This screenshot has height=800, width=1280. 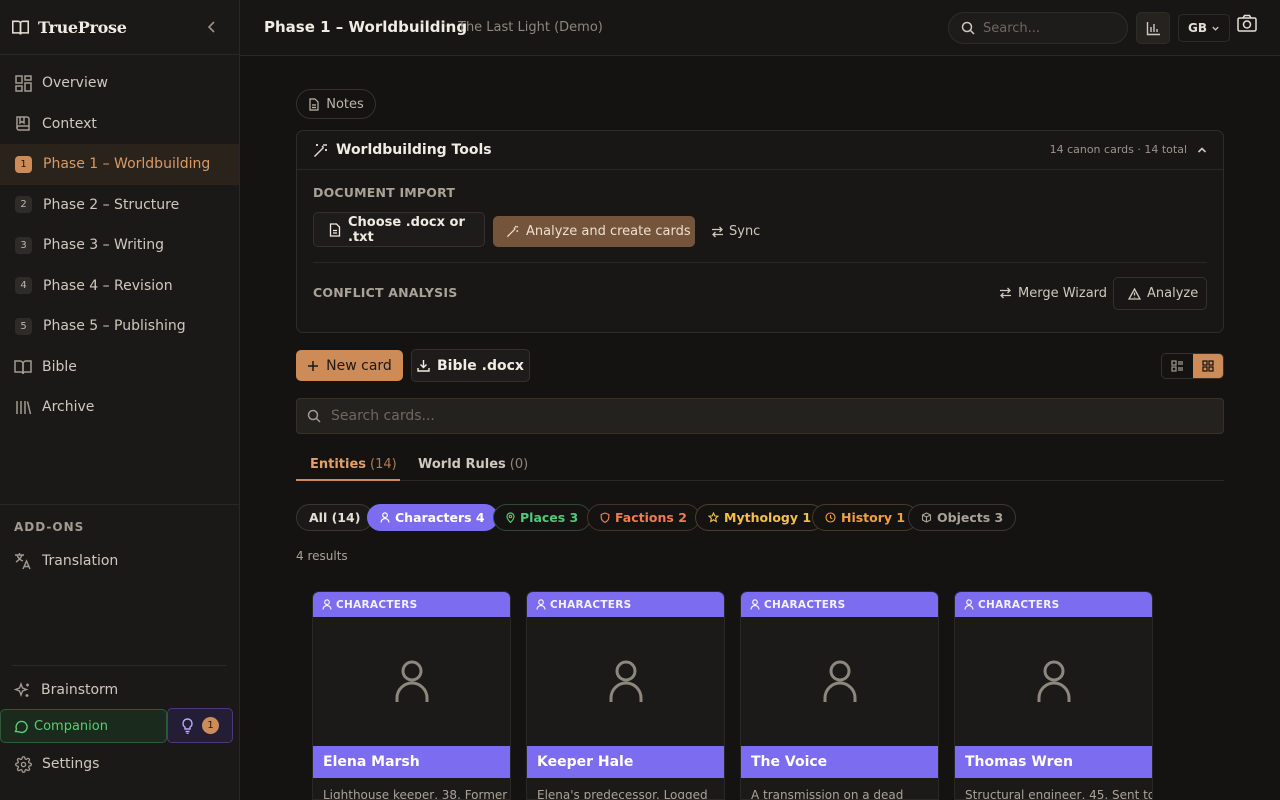 I want to click on bar-chart-icon, so click(x=1153, y=28).